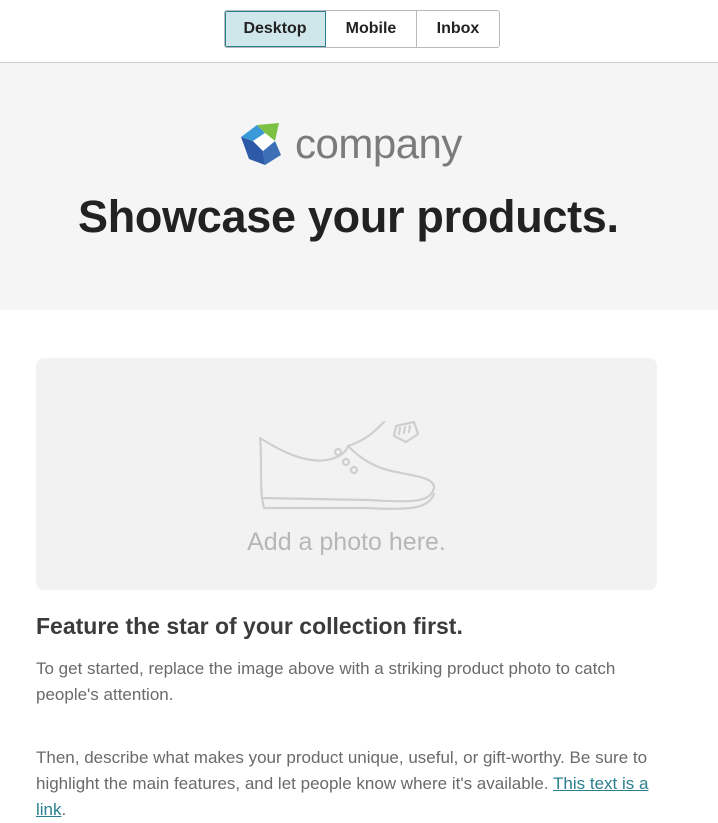  Describe the element at coordinates (348, 216) in the screenshot. I see `headline: Showcase your products.` at that location.